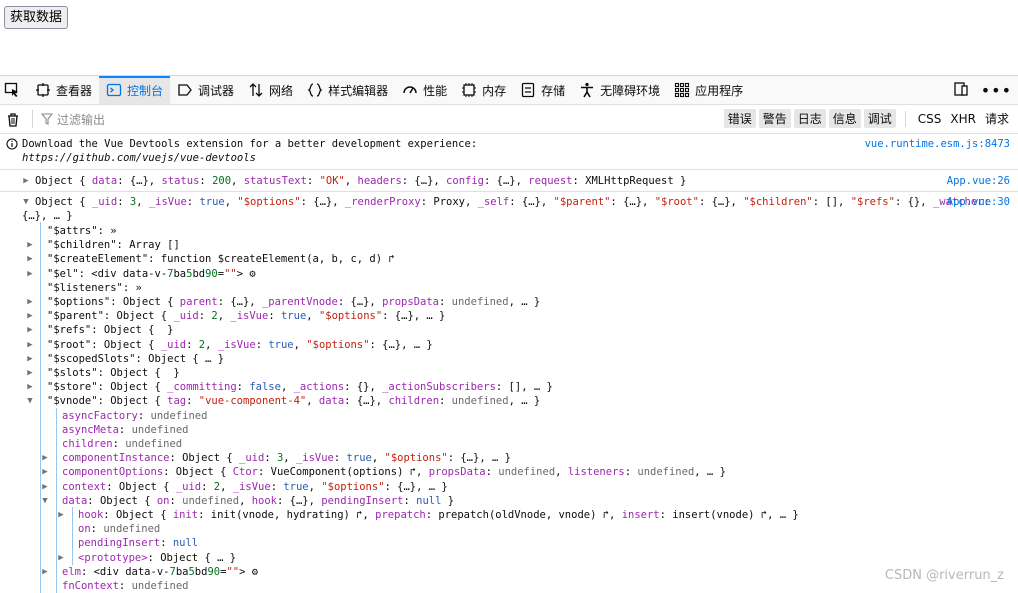 This screenshot has height=593, width=1018. Describe the element at coordinates (157, 558) in the screenshot. I see `tree-row-text: <prototype>: Object { … }` at that location.